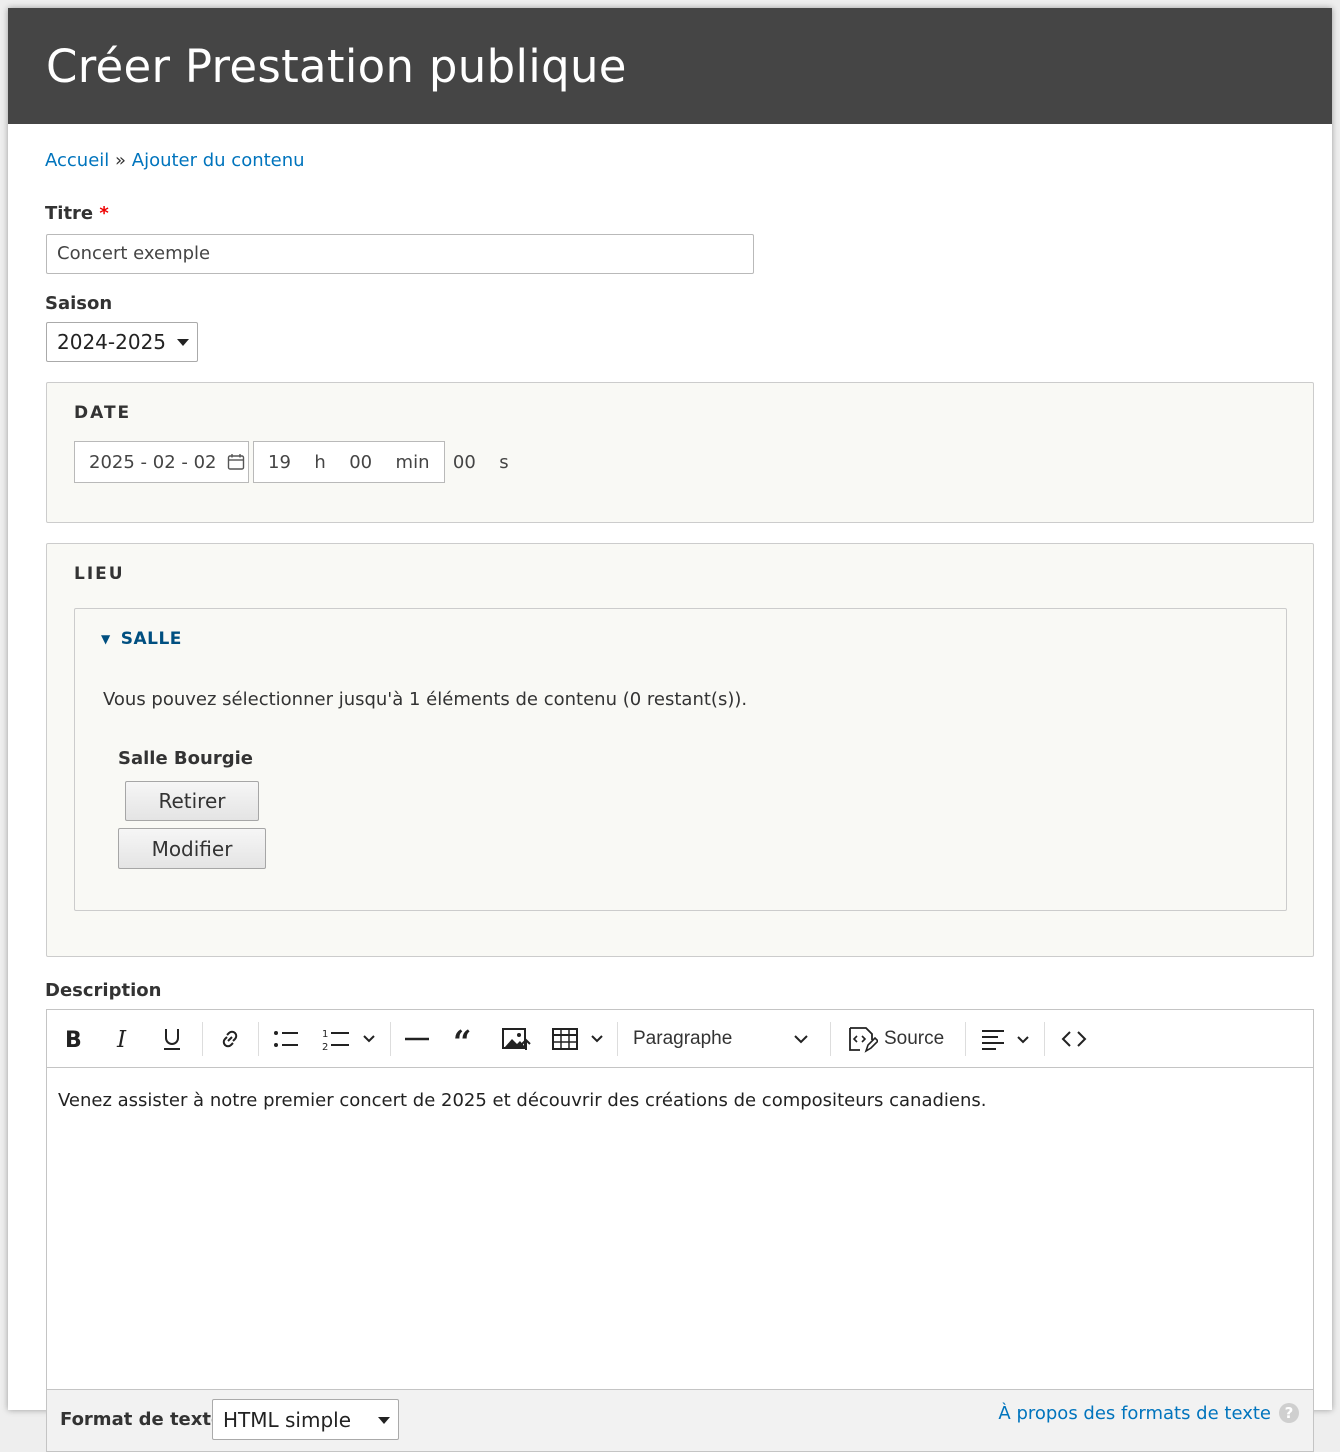 This screenshot has height=1452, width=1340. I want to click on heading-select-value: Paragraphe, so click(683, 1038).